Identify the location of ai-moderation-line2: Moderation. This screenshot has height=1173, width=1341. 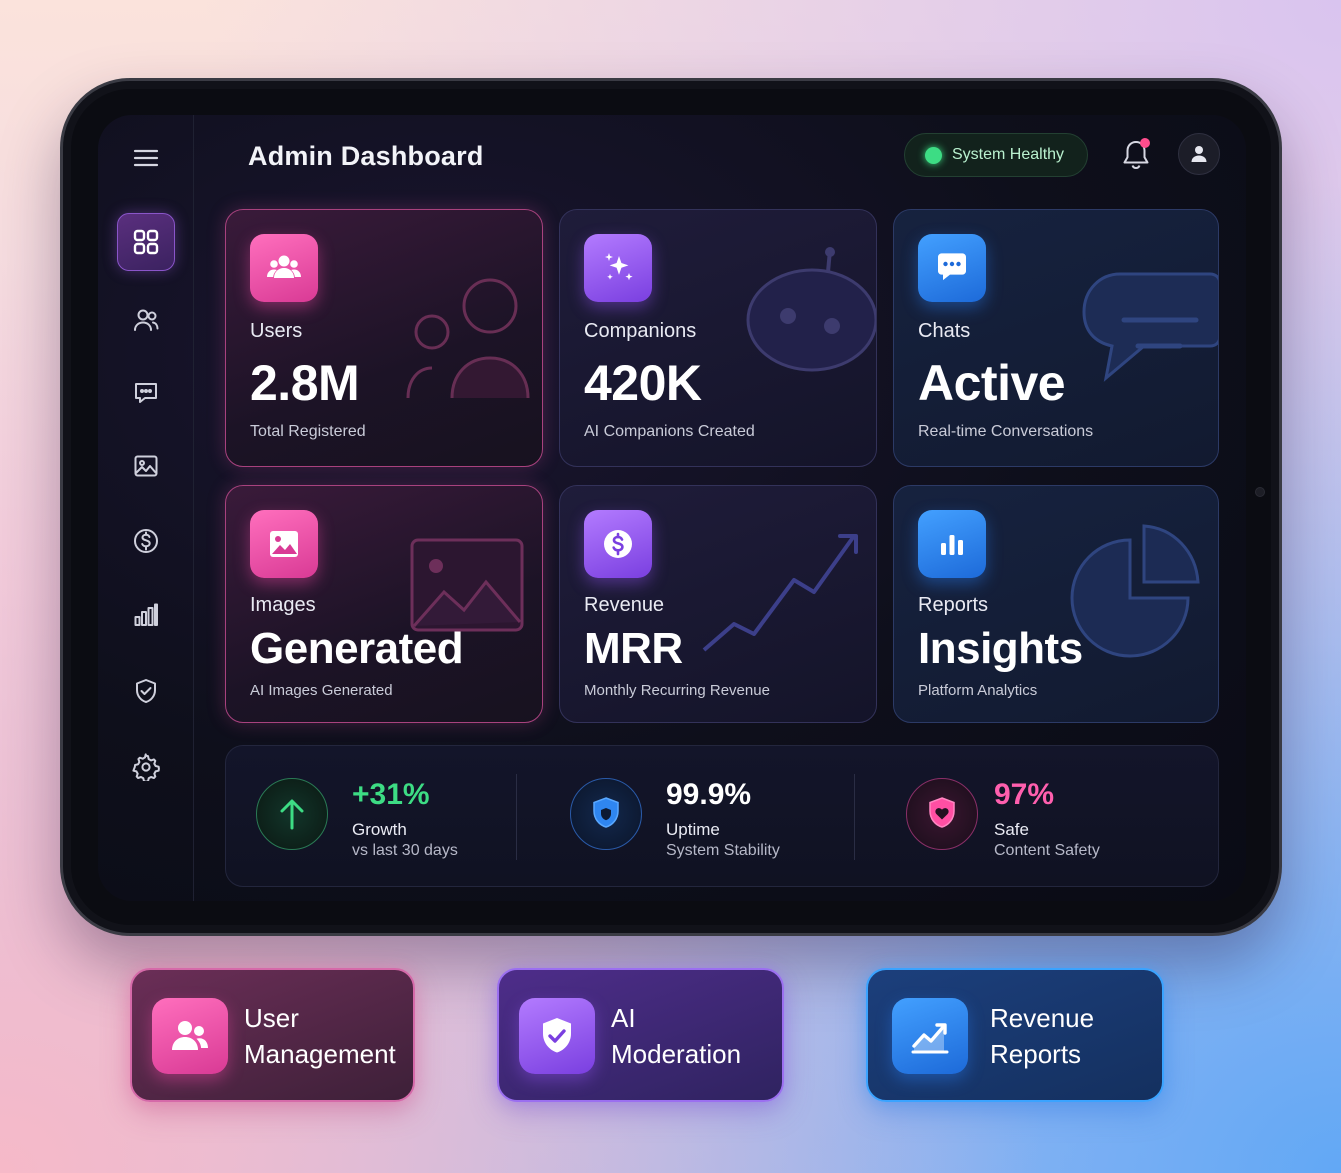
(676, 1054).